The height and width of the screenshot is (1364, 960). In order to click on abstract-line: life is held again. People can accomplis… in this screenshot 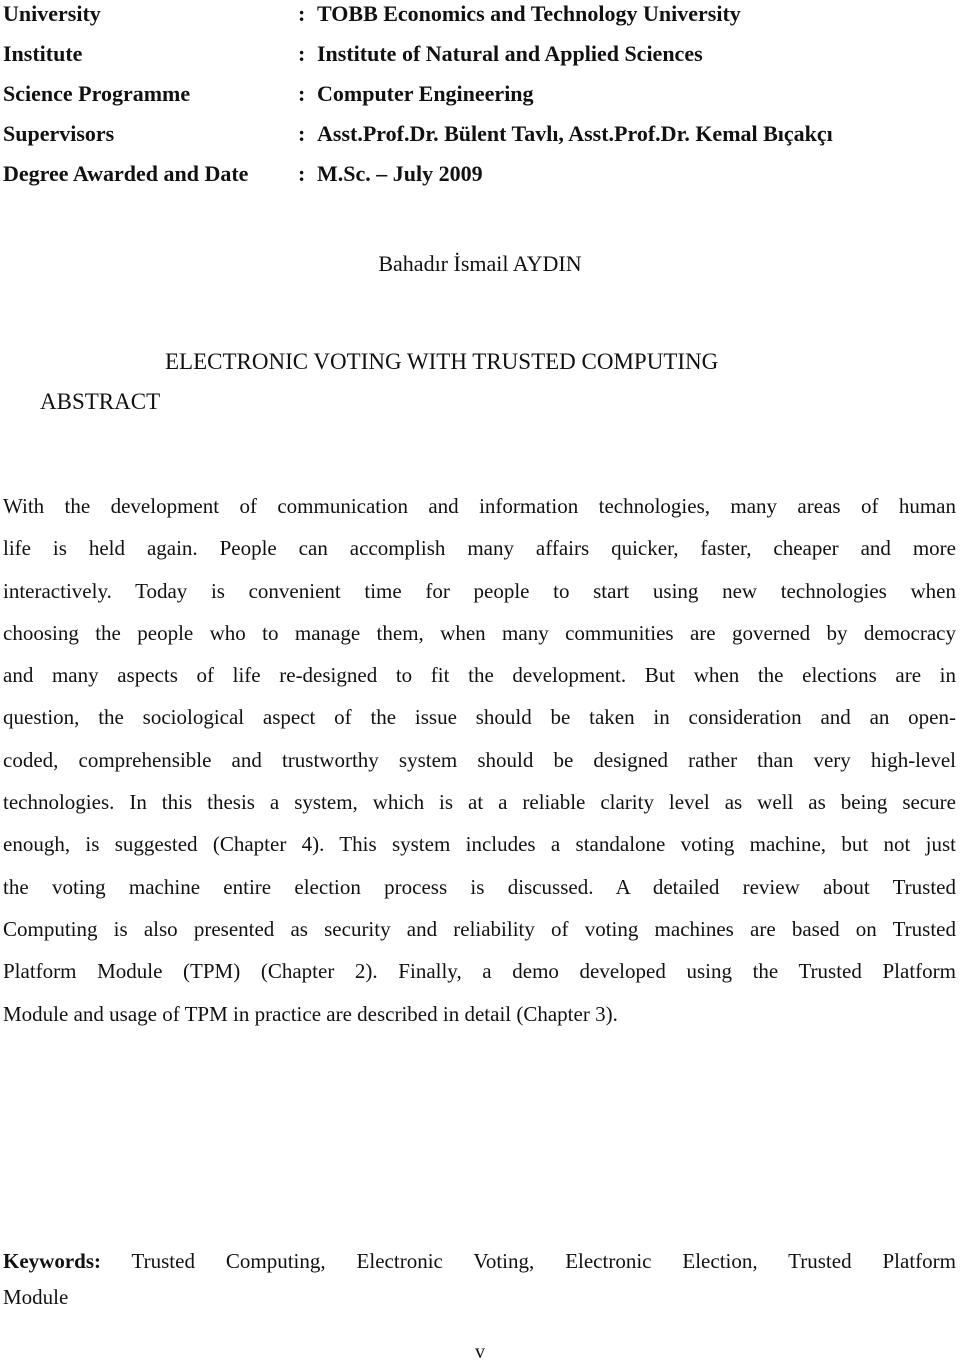, I will do `click(479, 548)`.